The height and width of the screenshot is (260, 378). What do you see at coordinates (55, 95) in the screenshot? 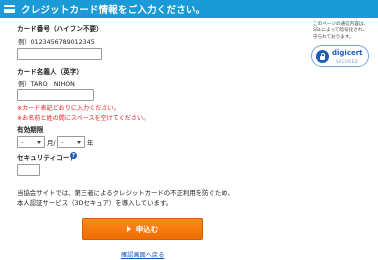
I see `card-holder-input` at bounding box center [55, 95].